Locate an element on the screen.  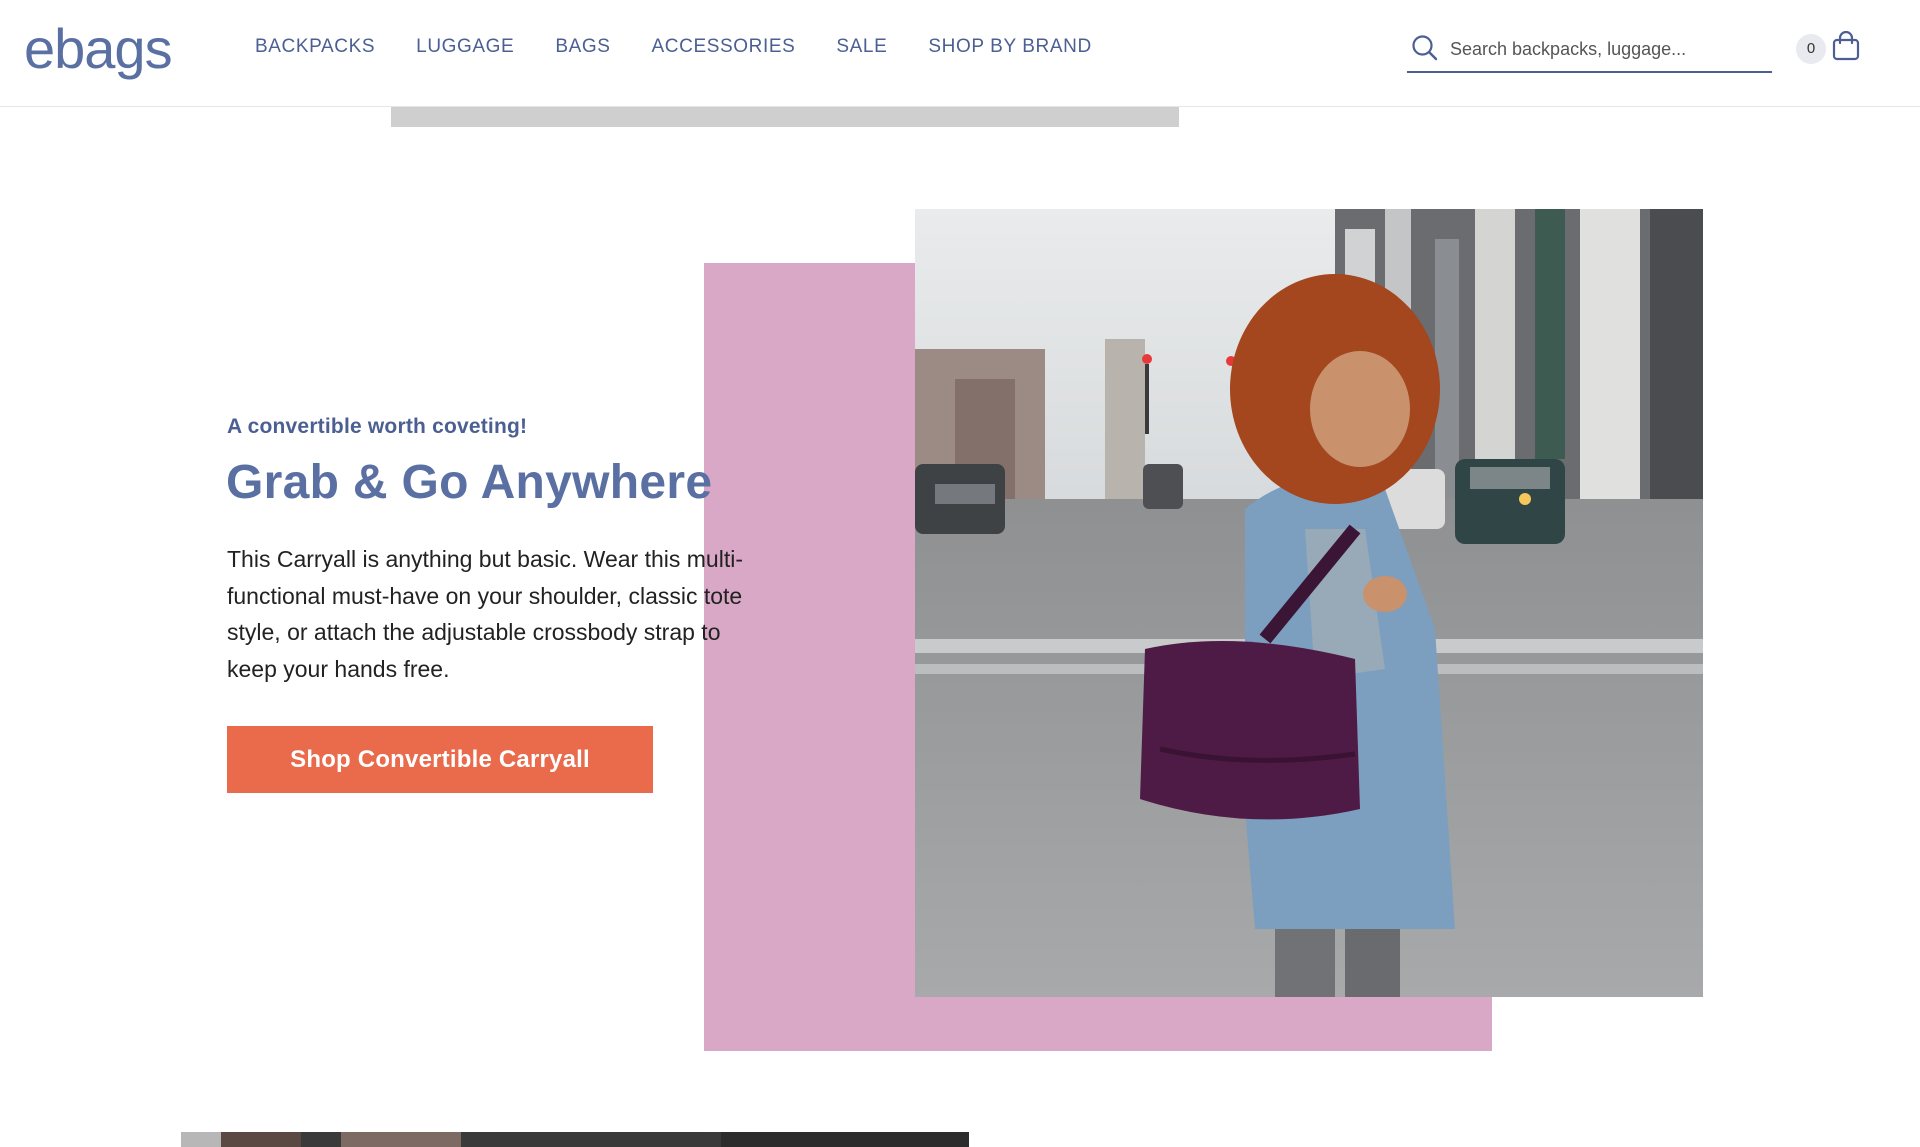
nav-item-luggage: LUGGAGE is located at coordinates (465, 47).